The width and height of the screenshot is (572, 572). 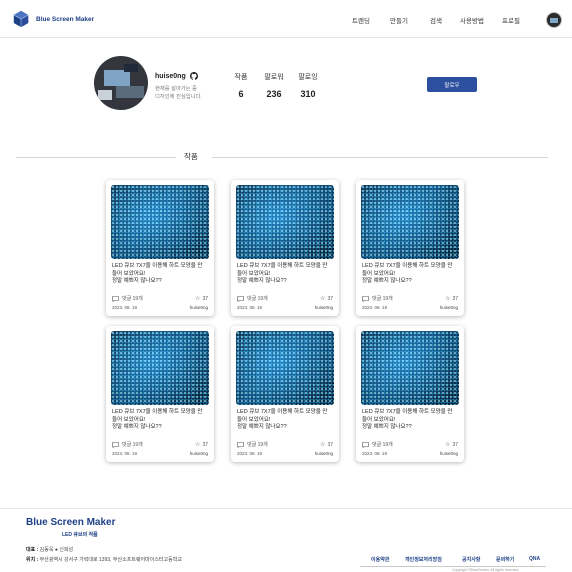 I want to click on nav-trending: 트렌딩, so click(x=361, y=20).